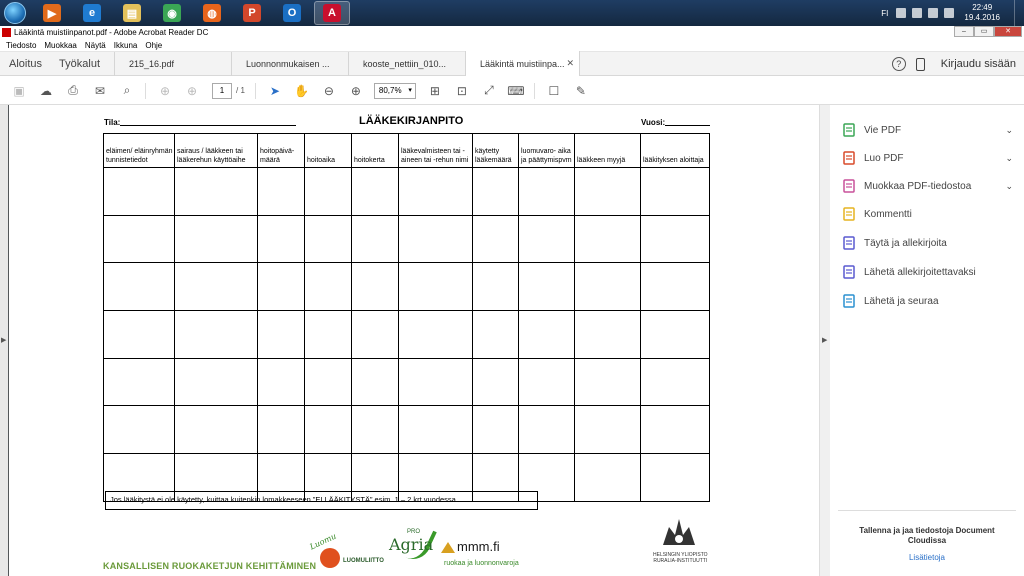 The width and height of the screenshot is (1024, 576). I want to click on volume-icon, so click(949, 13).